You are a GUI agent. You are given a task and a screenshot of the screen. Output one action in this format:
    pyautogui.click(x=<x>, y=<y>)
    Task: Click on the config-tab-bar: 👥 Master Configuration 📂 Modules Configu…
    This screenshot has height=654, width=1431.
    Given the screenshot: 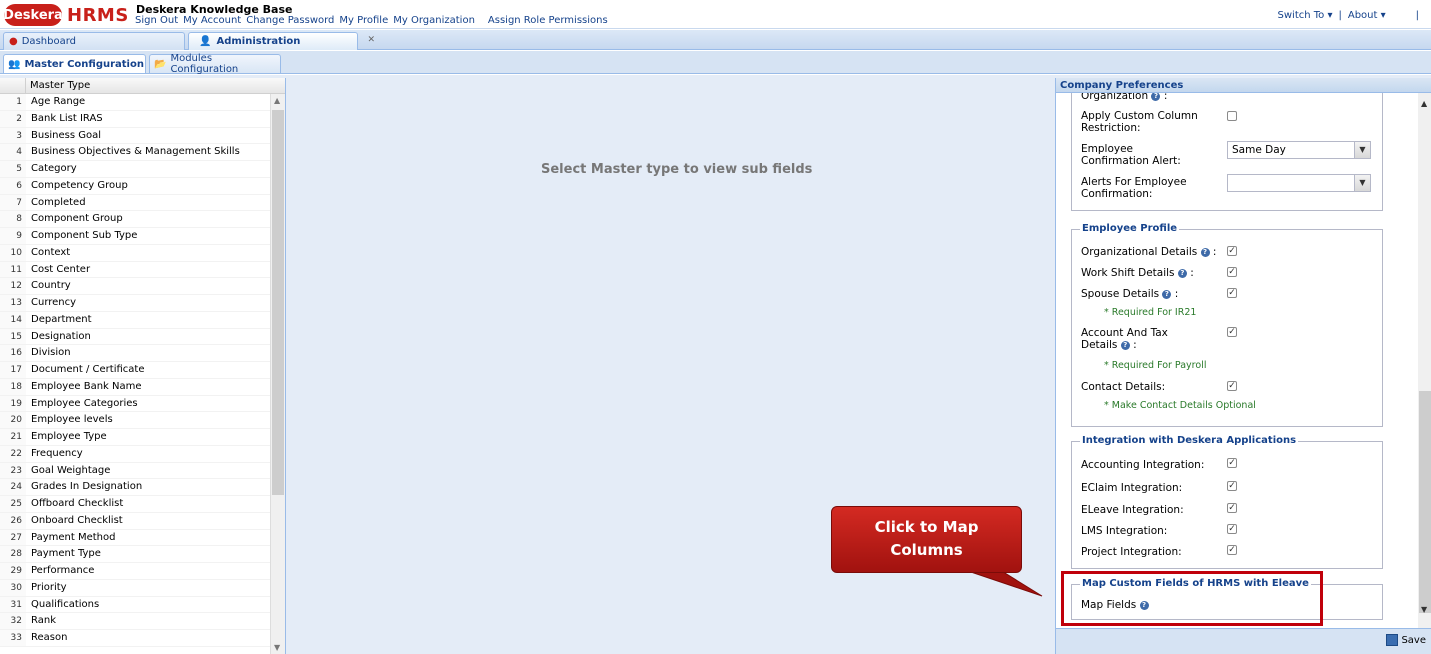 What is the action you would take?
    pyautogui.click(x=715, y=63)
    